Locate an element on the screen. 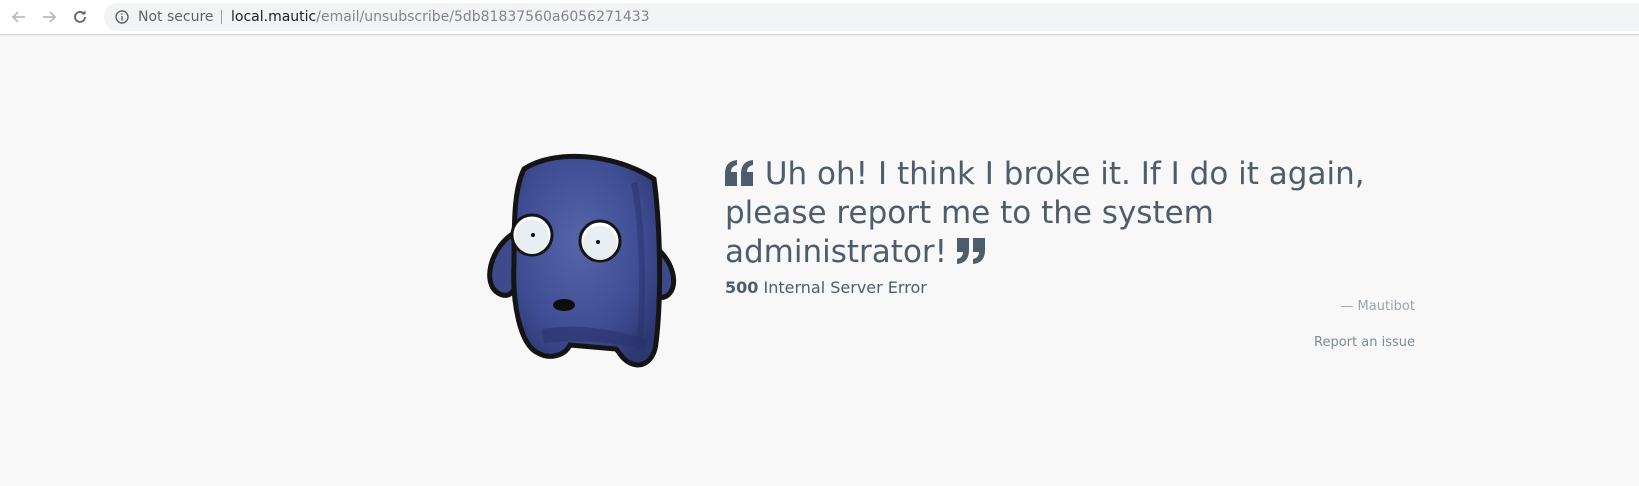 Image resolution: width=1639 pixels, height=486 pixels. forward-button is located at coordinates (49, 17).